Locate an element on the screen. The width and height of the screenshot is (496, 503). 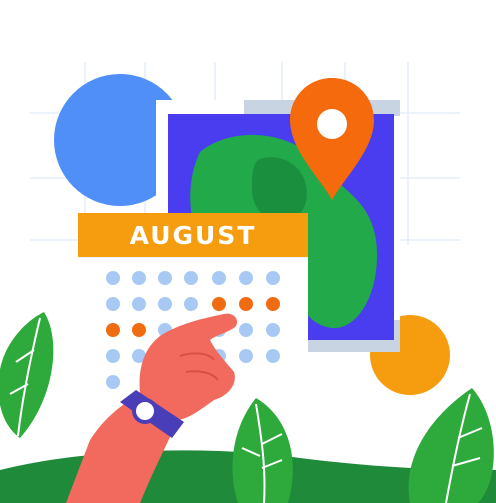
calendar-month-banner: AUGUST is located at coordinates (193, 235).